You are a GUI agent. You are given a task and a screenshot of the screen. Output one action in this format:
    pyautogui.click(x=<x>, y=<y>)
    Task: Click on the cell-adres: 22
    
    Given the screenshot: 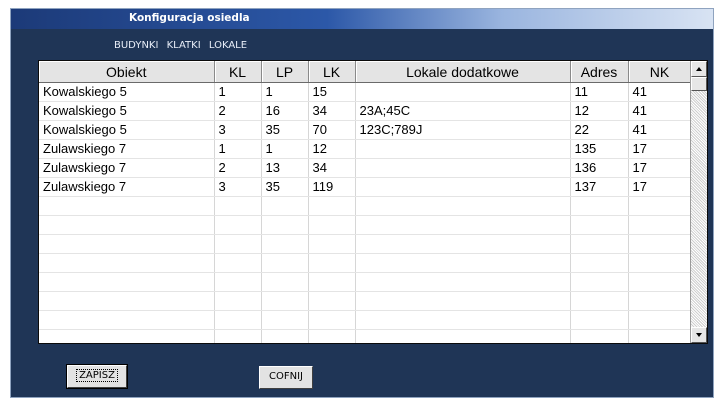 What is the action you would take?
    pyautogui.click(x=599, y=130)
    